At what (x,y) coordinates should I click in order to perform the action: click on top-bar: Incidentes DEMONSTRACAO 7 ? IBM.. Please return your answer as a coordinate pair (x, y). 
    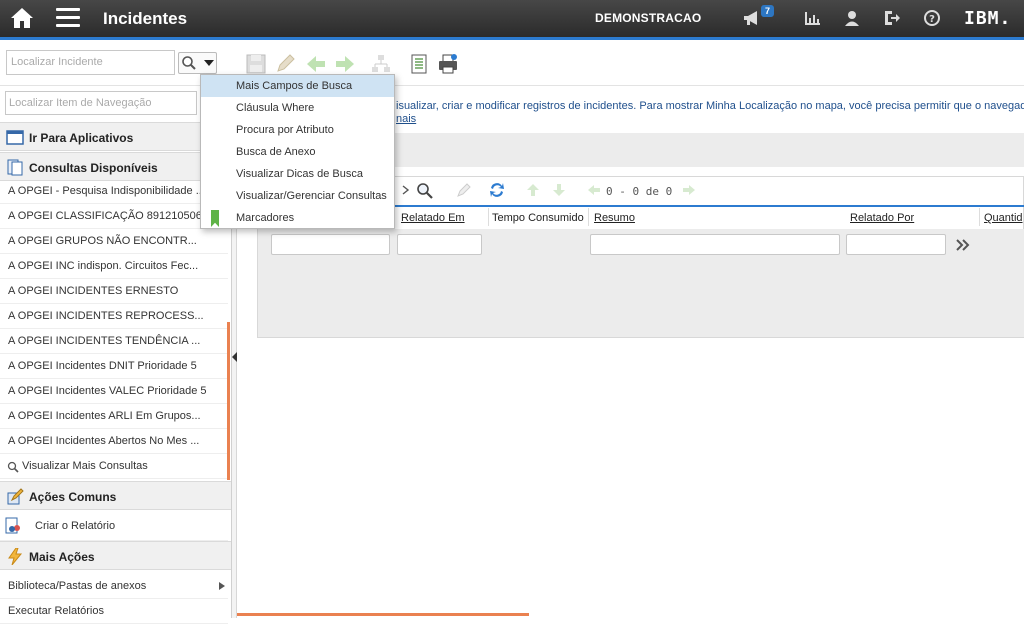
    Looking at the image, I should click on (512, 18).